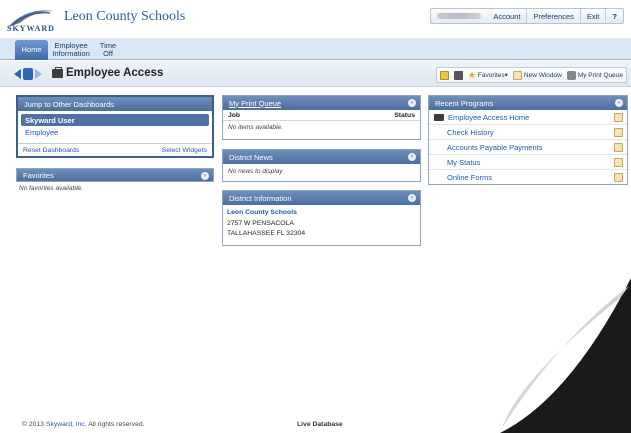  What do you see at coordinates (554, 16) in the screenshot?
I see `preferences-link: Preferences` at bounding box center [554, 16].